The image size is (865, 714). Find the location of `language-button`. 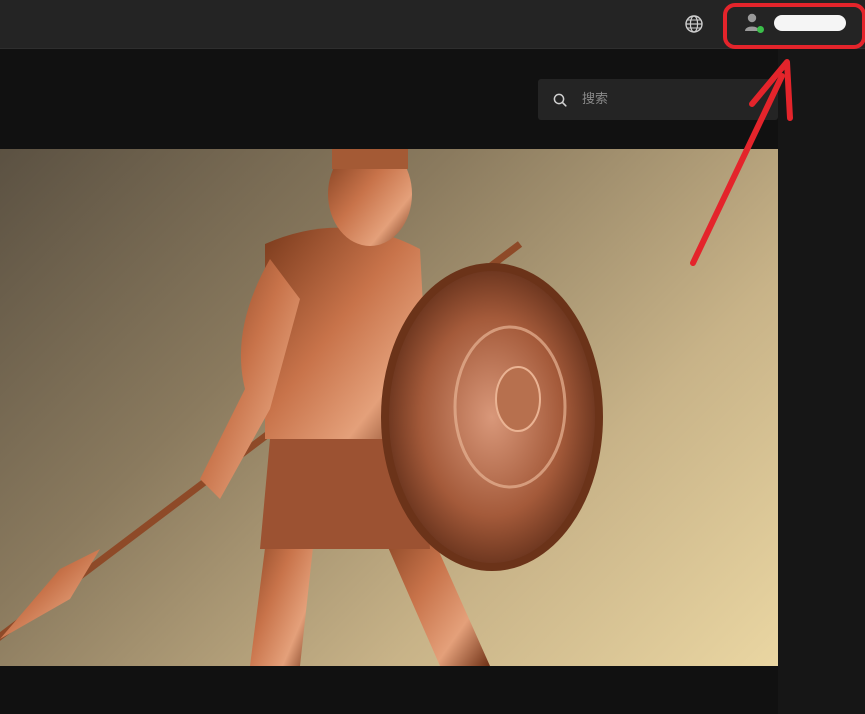

language-button is located at coordinates (694, 24).